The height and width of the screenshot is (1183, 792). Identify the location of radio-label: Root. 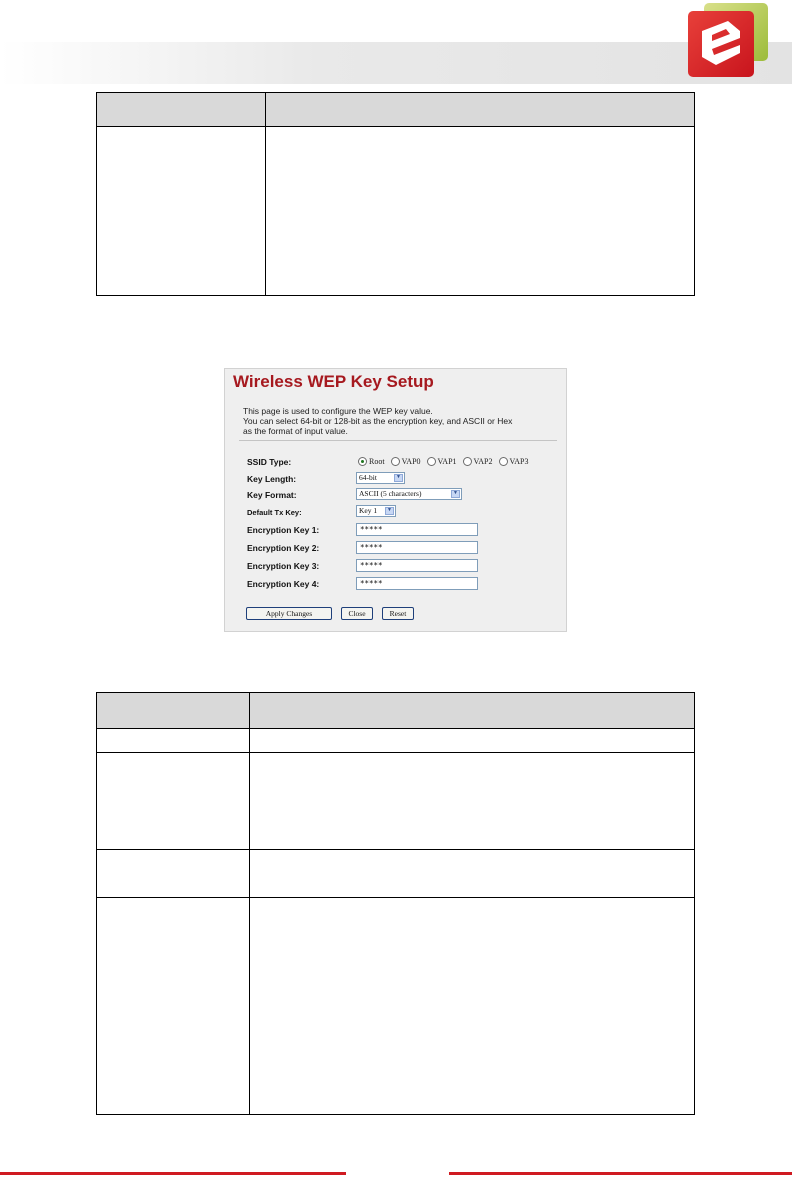
(377, 461).